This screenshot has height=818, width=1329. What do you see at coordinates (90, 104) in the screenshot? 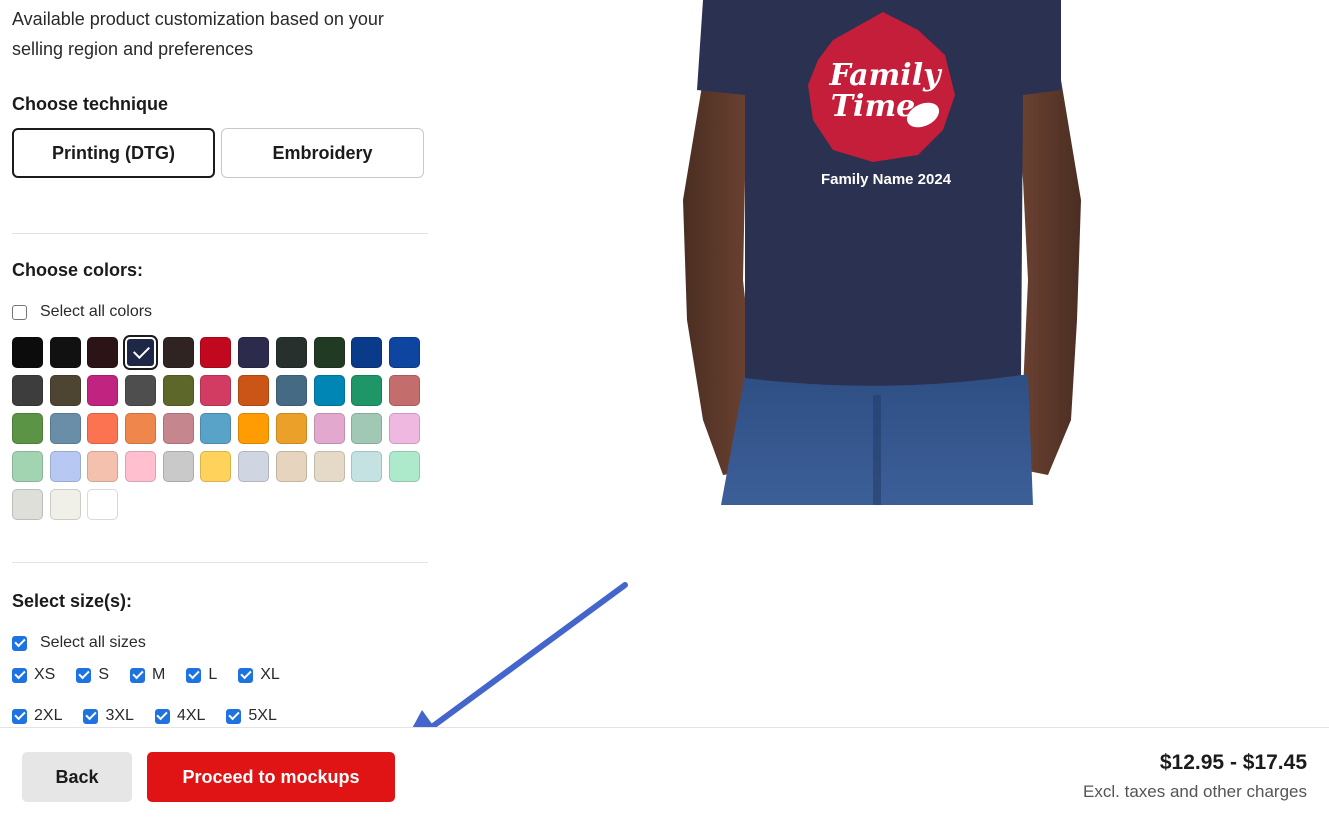
I see `technique-title: Choose technique` at bounding box center [90, 104].